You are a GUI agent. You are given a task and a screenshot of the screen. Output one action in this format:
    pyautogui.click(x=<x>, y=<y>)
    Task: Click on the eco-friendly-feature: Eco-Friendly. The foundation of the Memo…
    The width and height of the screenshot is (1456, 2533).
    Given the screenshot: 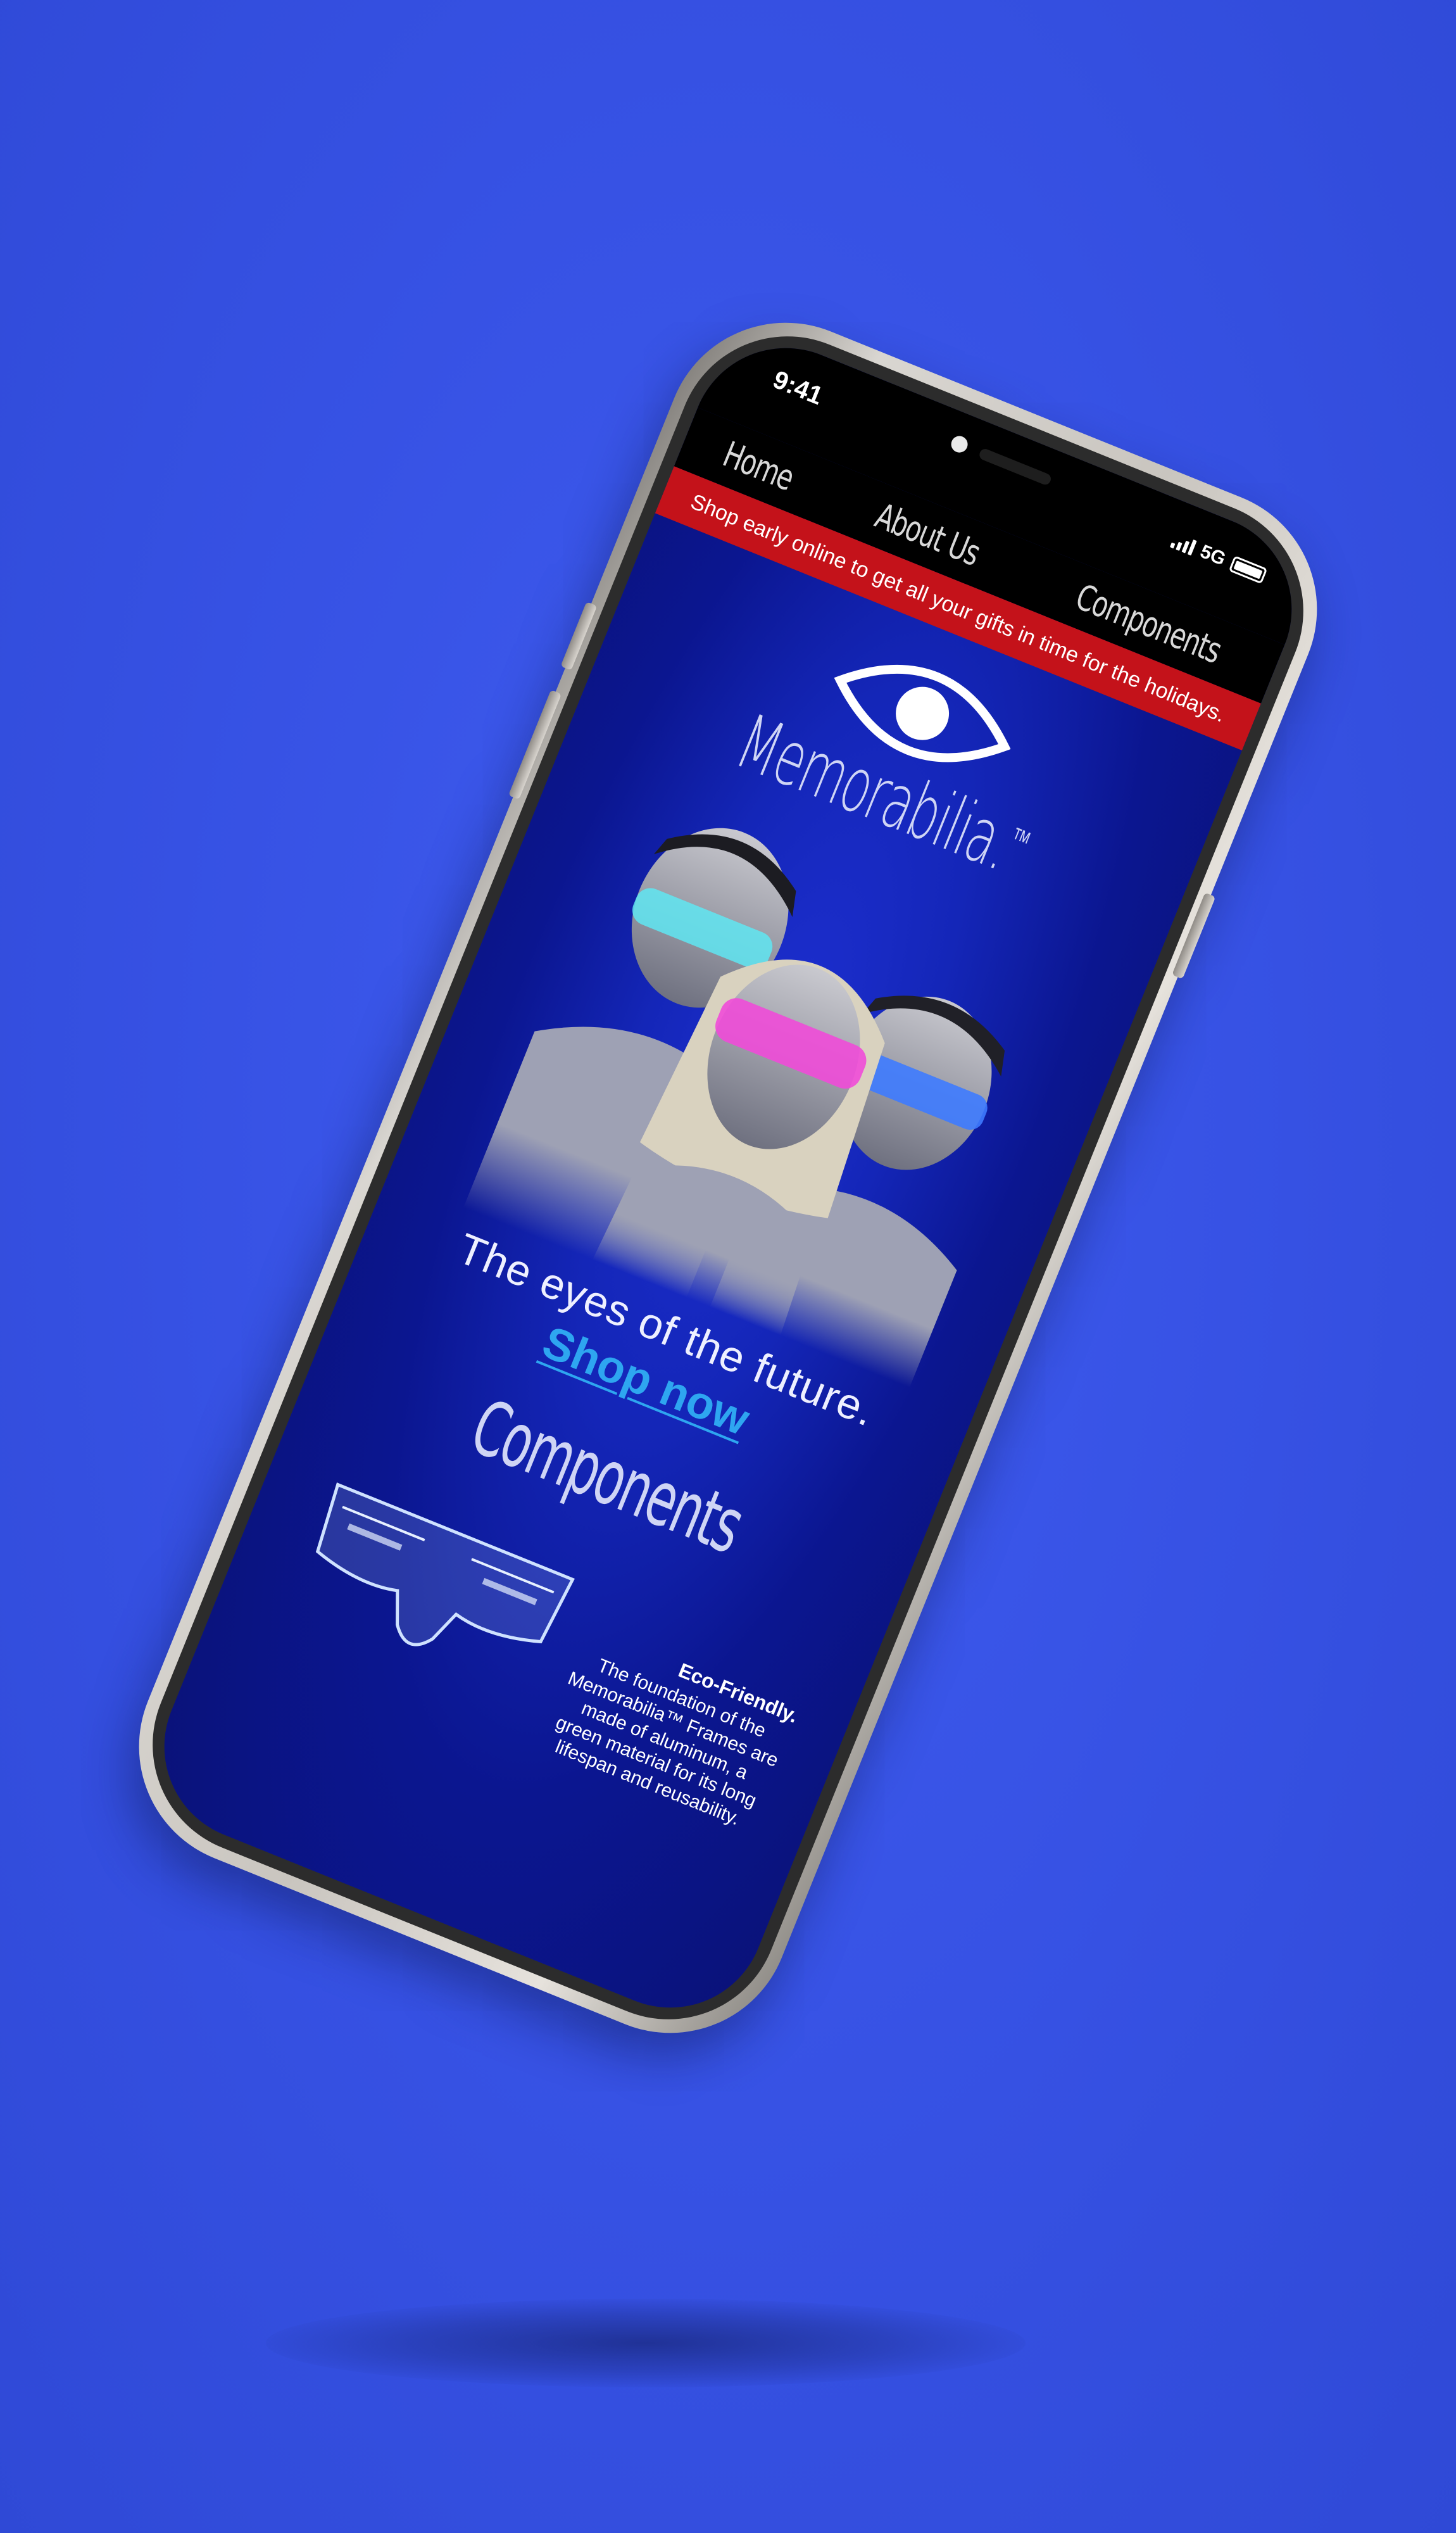 What is the action you would take?
    pyautogui.click(x=669, y=1728)
    